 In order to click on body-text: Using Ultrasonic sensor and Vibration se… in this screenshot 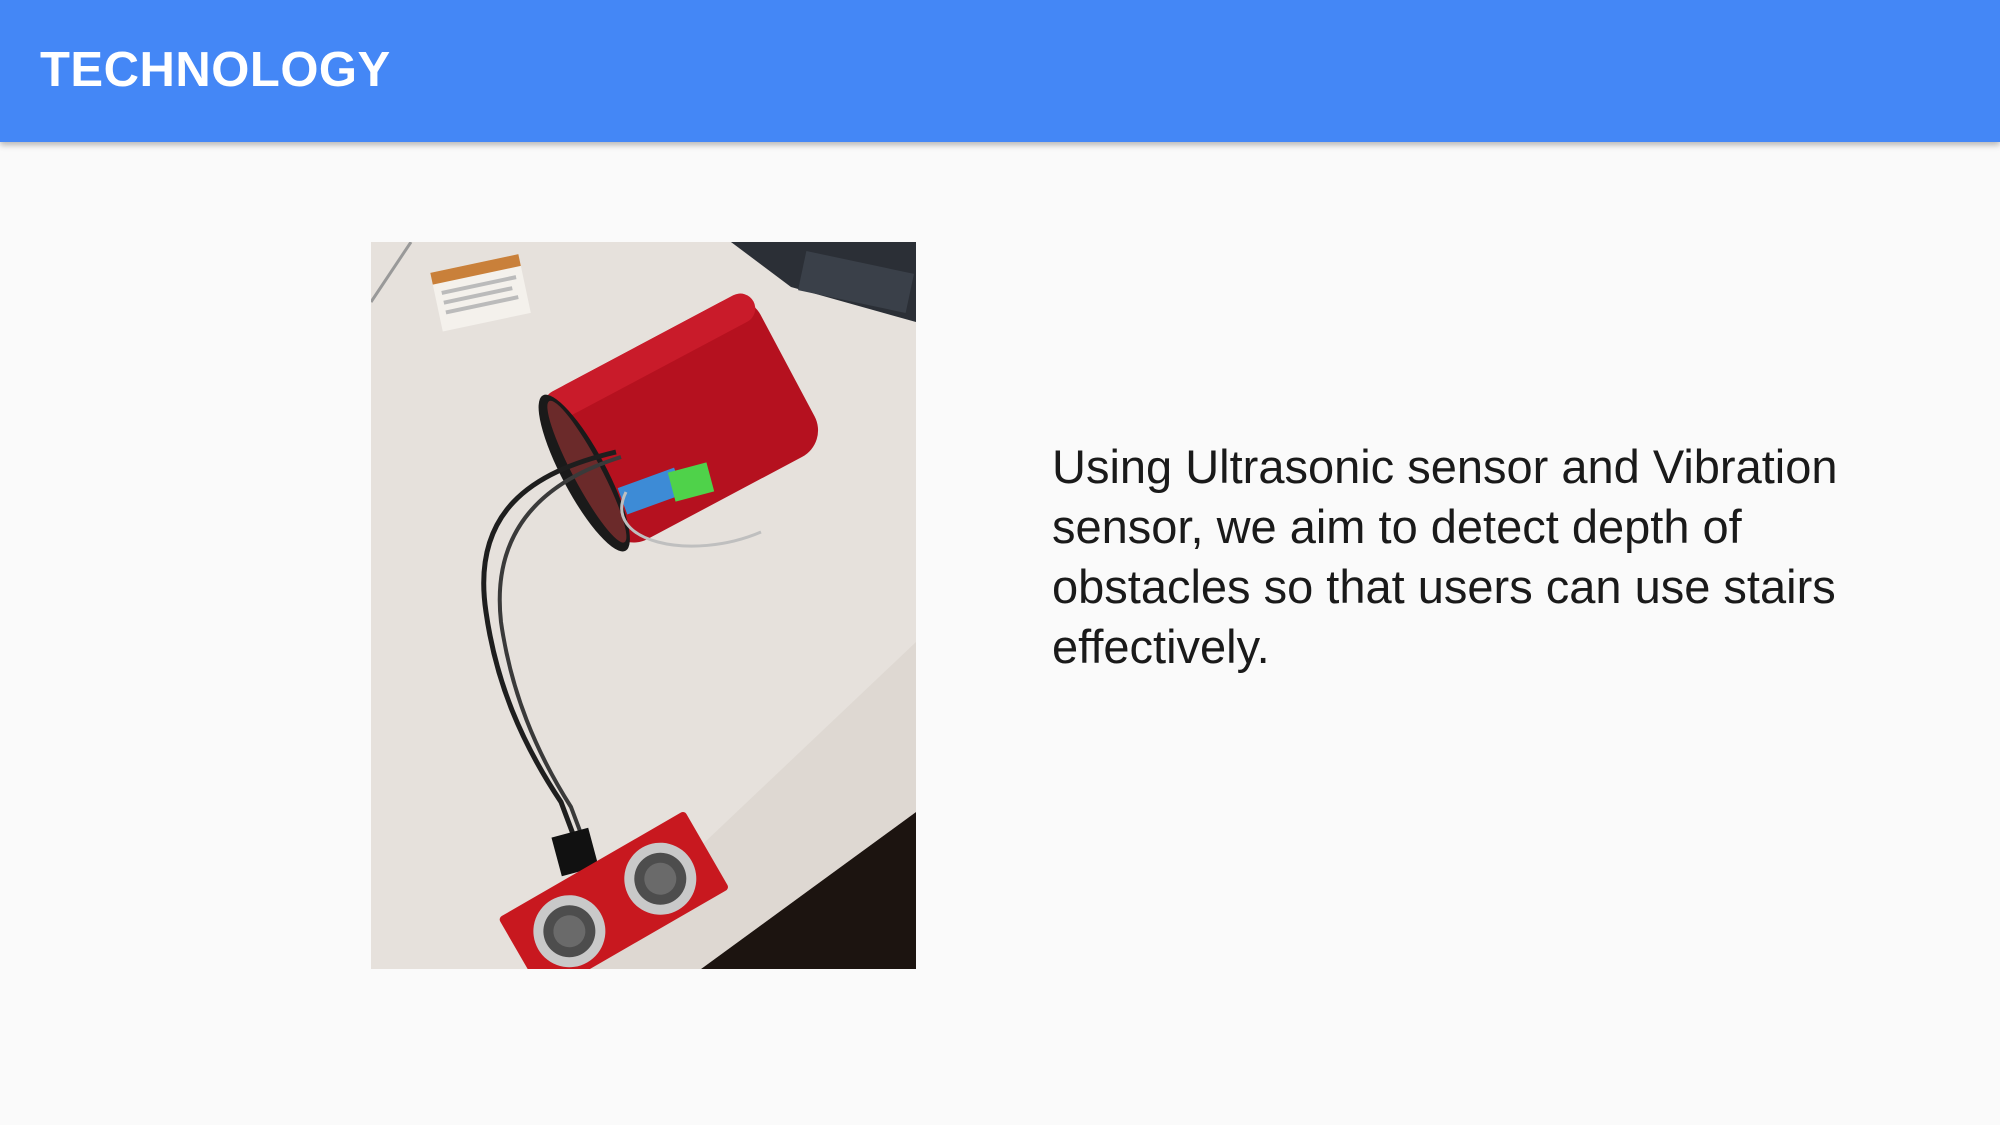, I will do `click(1445, 556)`.